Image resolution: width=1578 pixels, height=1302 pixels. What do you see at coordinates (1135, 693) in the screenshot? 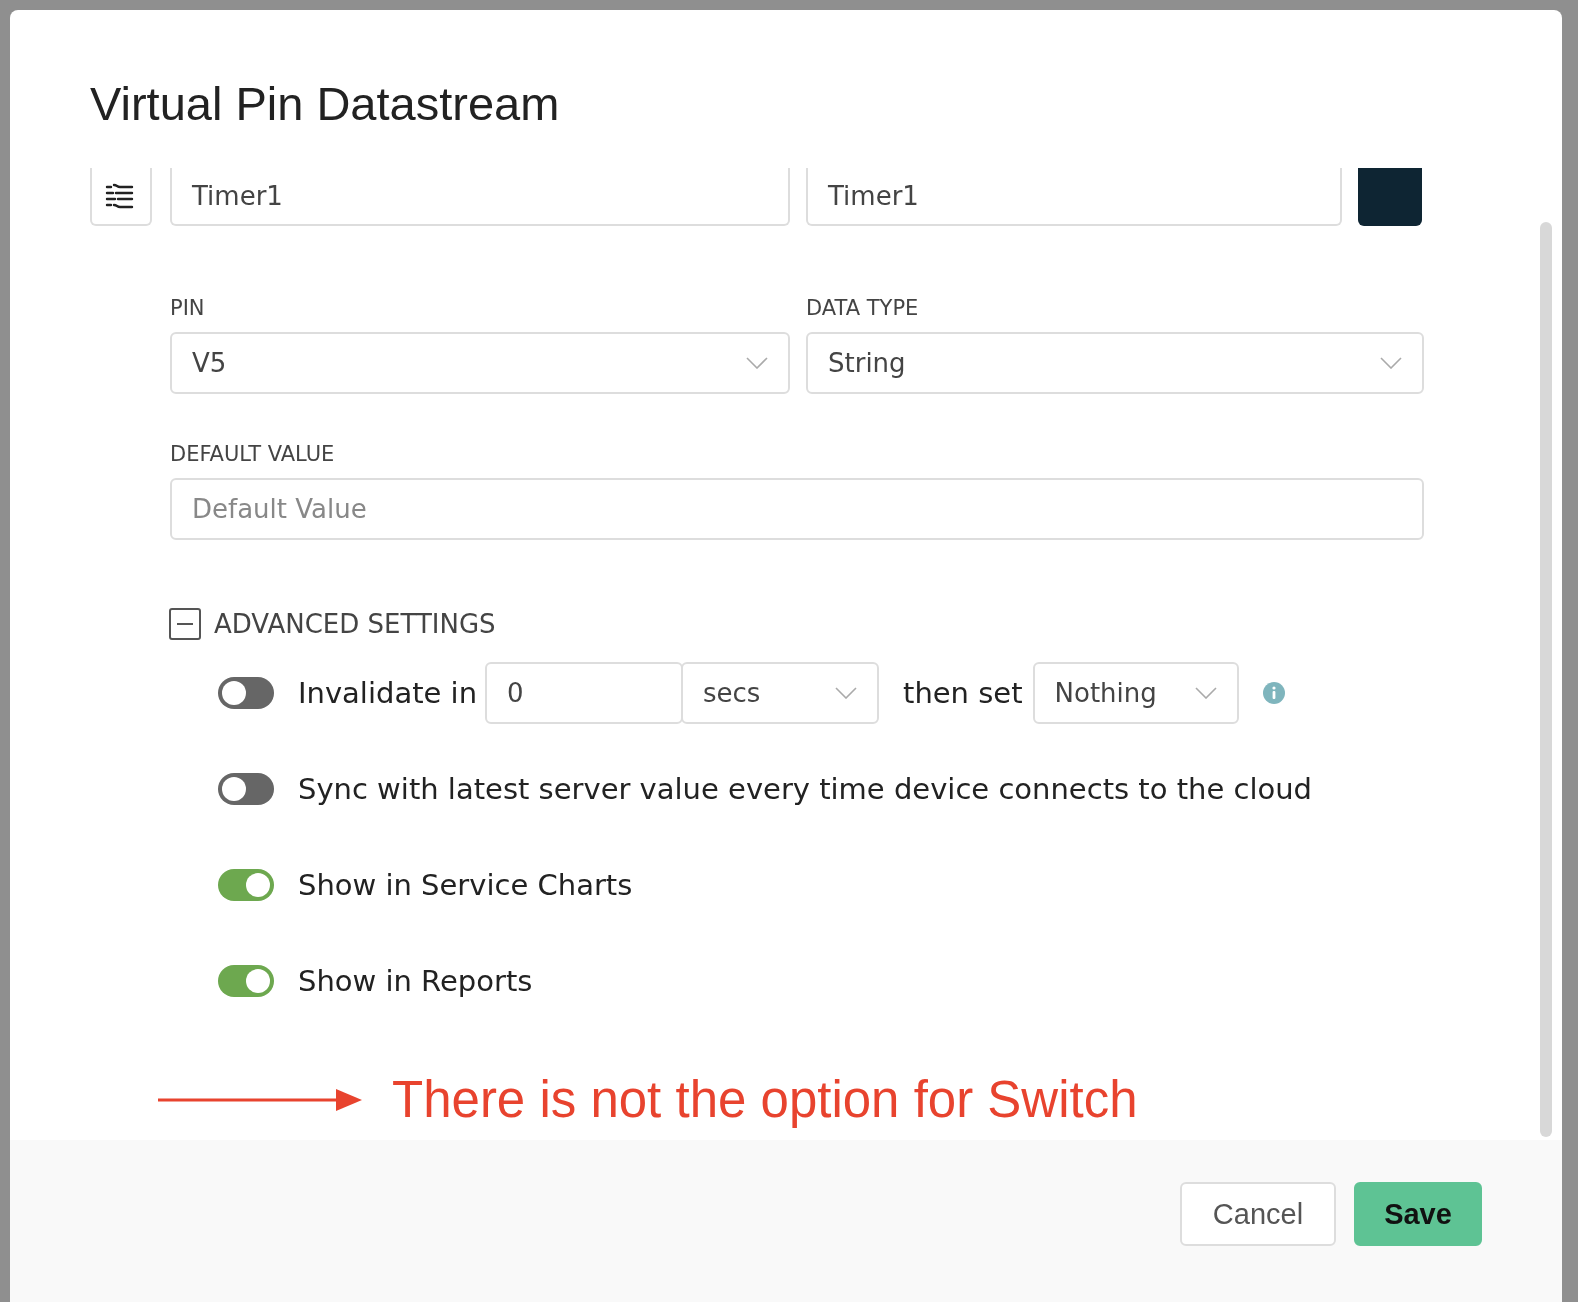
I see `value-select: Nothing` at bounding box center [1135, 693].